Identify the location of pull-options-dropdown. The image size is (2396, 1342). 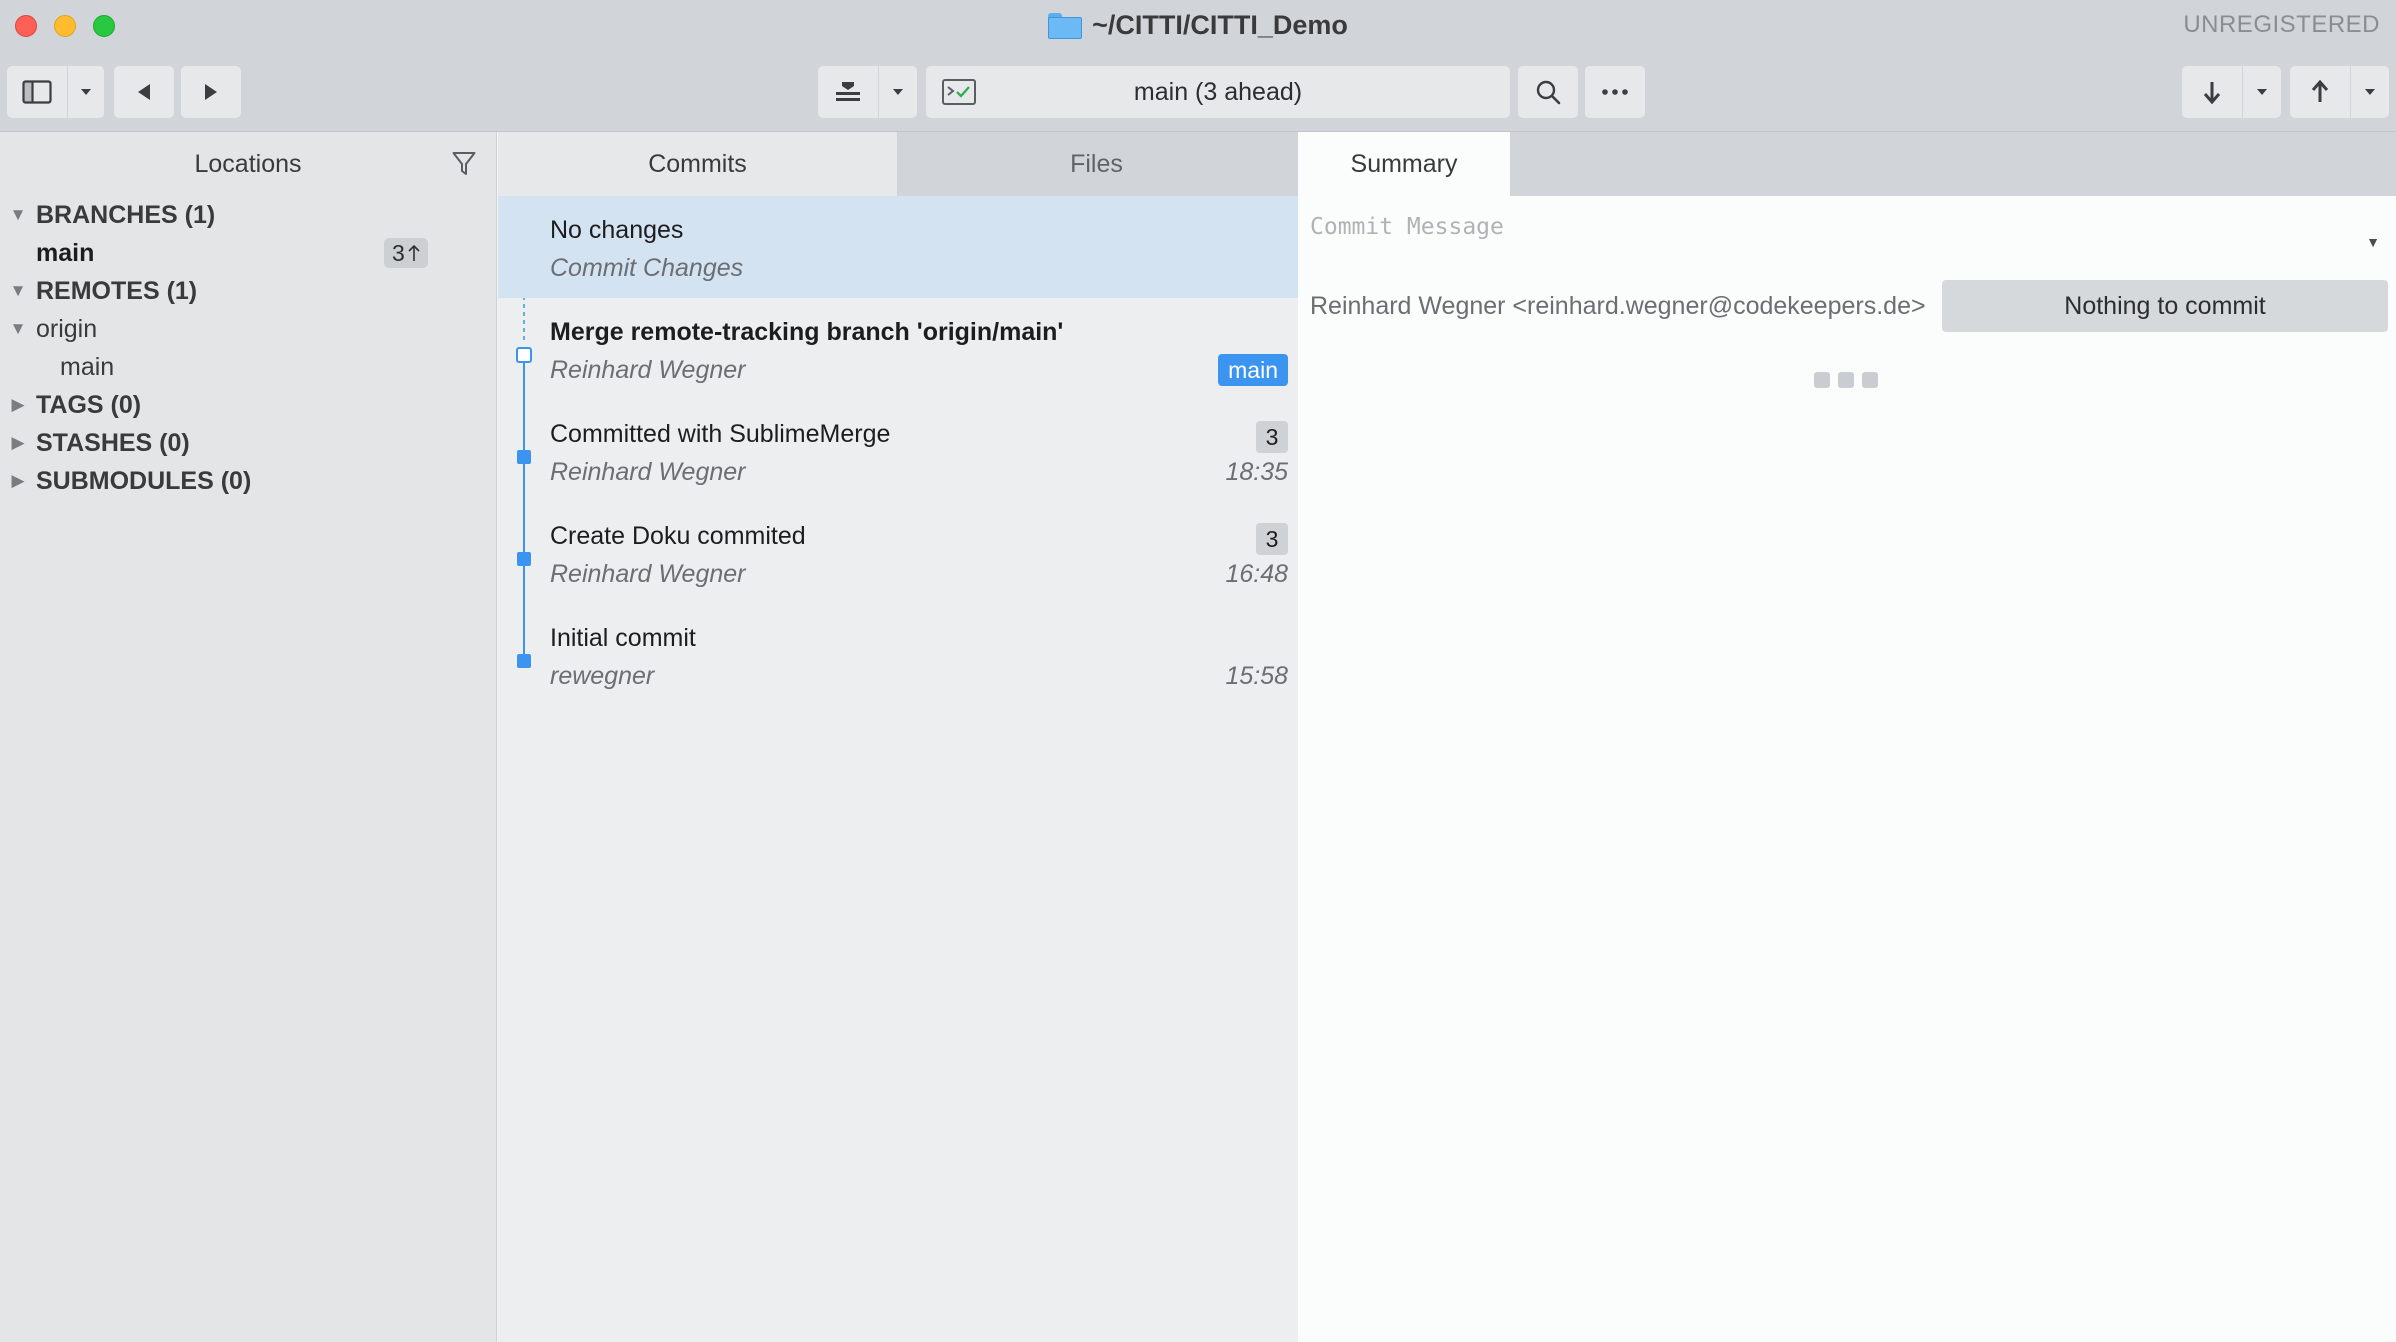
(2262, 92).